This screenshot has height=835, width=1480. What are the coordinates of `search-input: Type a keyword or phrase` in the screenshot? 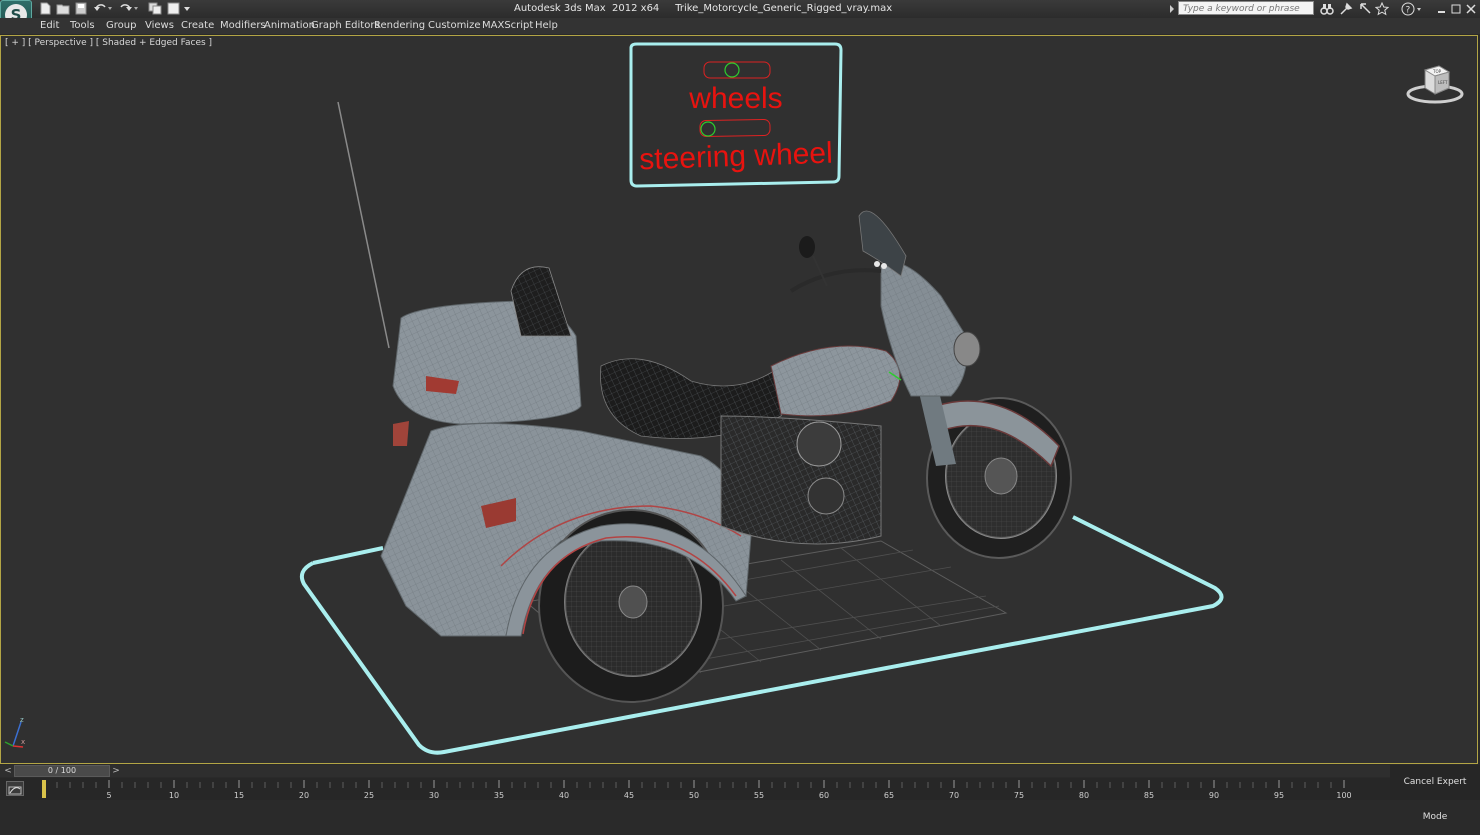 It's located at (1246, 8).